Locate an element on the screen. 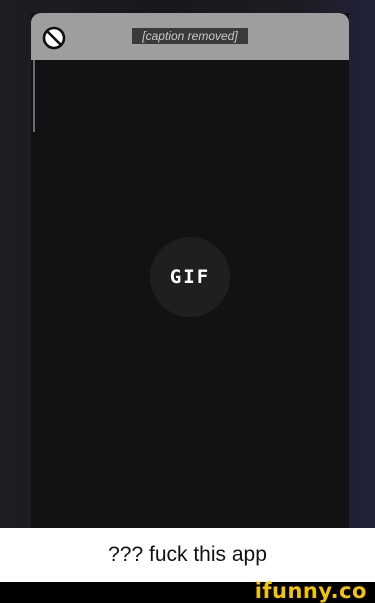 The height and width of the screenshot is (603, 375). ifunny-watermark: ifunny.co is located at coordinates (311, 591).